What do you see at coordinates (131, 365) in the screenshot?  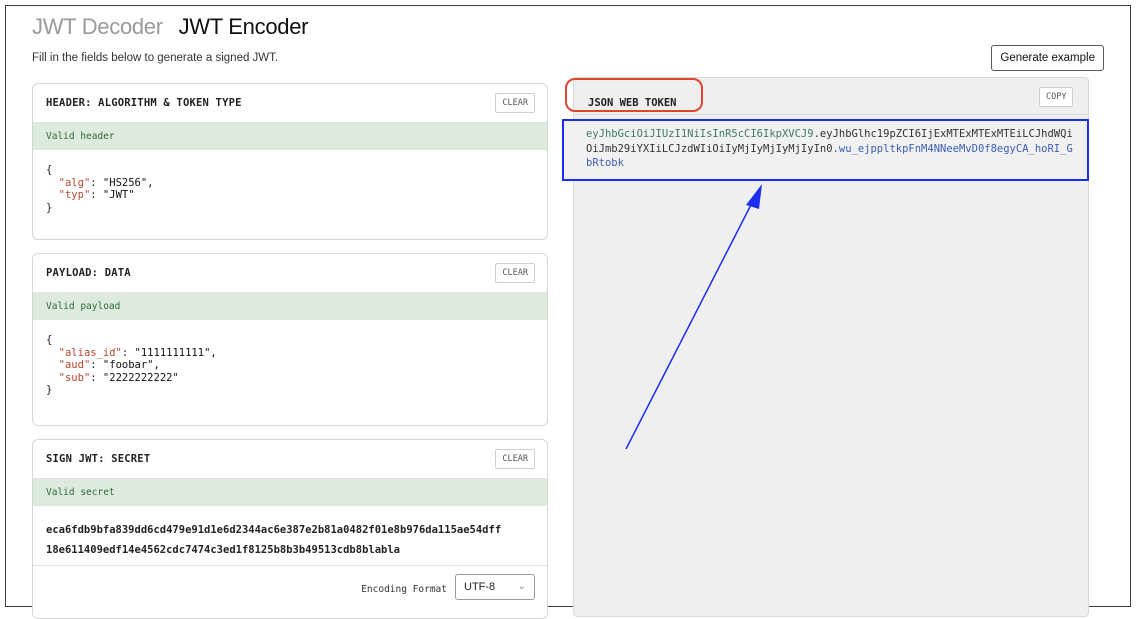 I see `json-value: "foobar",` at bounding box center [131, 365].